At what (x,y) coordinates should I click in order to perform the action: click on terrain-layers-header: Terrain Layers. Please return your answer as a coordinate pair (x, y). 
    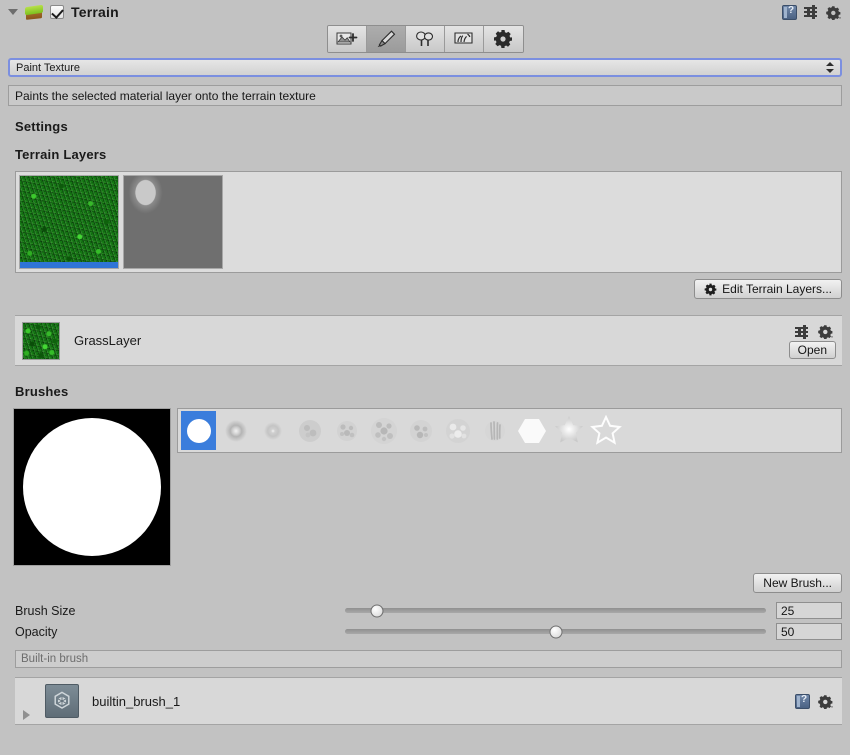
    Looking at the image, I should click on (61, 154).